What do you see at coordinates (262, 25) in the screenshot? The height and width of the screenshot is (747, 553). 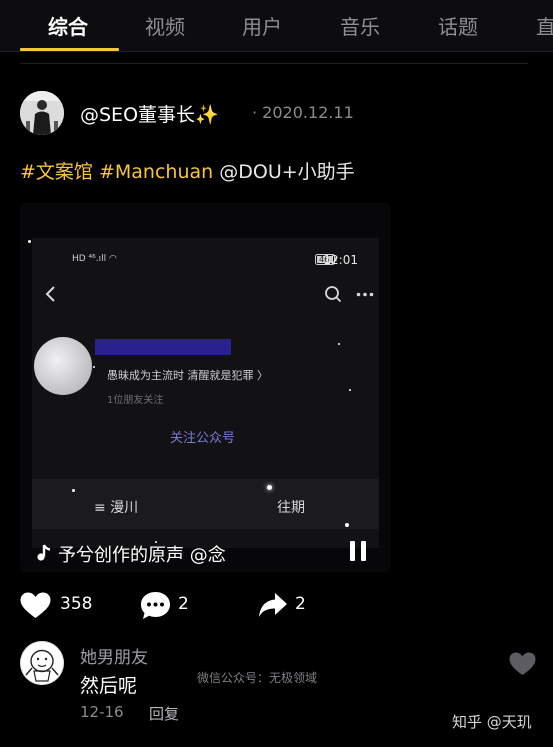 I see `tab-users: 用户` at bounding box center [262, 25].